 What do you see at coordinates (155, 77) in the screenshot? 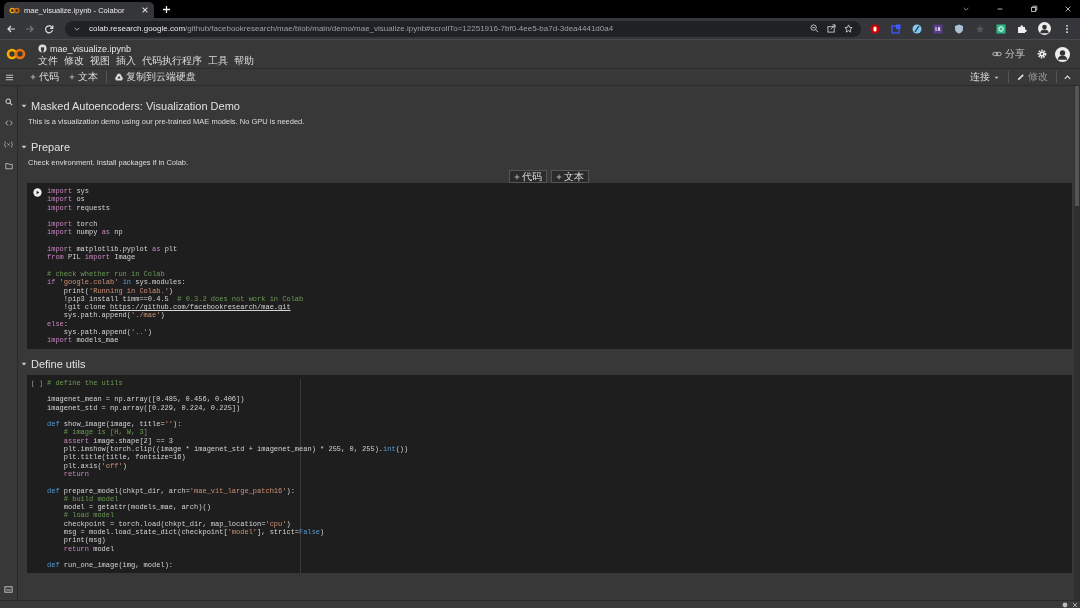
I see `copy-to-drive-button: 复制到云端硬盘` at bounding box center [155, 77].